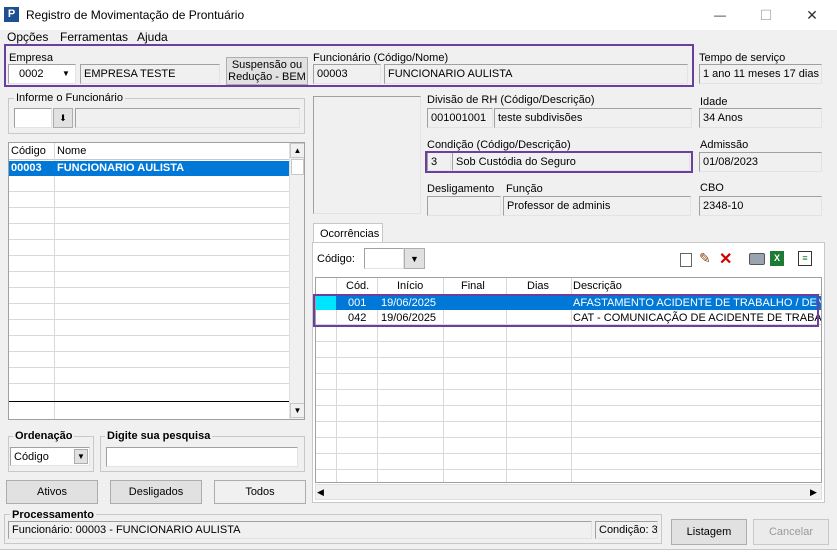 Image resolution: width=837 pixels, height=557 pixels. I want to click on ativos-button: Ativos, so click(52, 492).